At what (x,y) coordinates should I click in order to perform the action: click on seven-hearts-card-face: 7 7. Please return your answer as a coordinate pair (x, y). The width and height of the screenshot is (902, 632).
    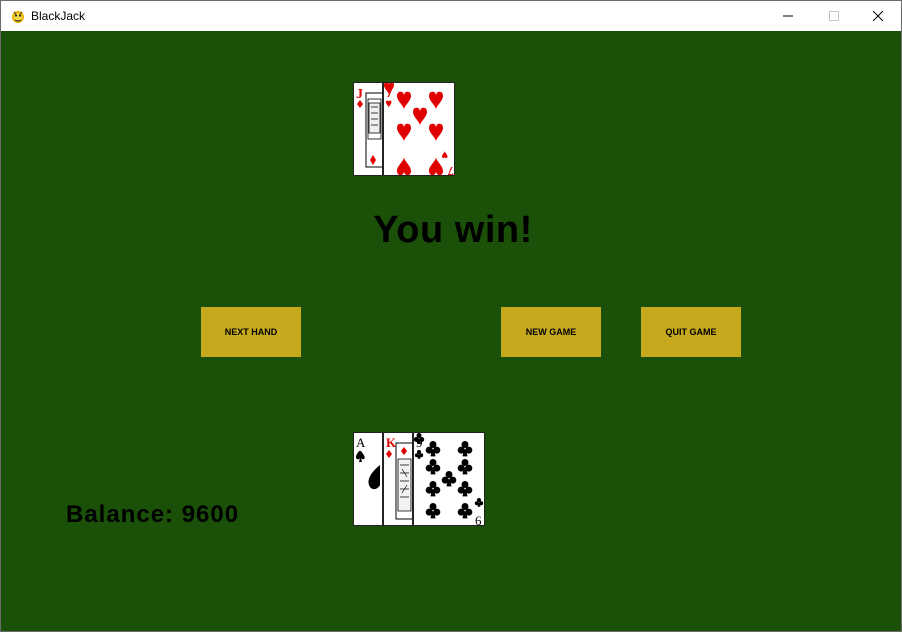
    Looking at the image, I should click on (419, 129).